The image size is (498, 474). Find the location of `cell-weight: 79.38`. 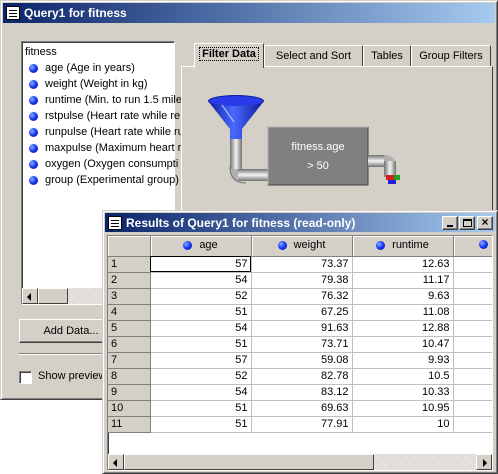

cell-weight: 79.38 is located at coordinates (302, 280).